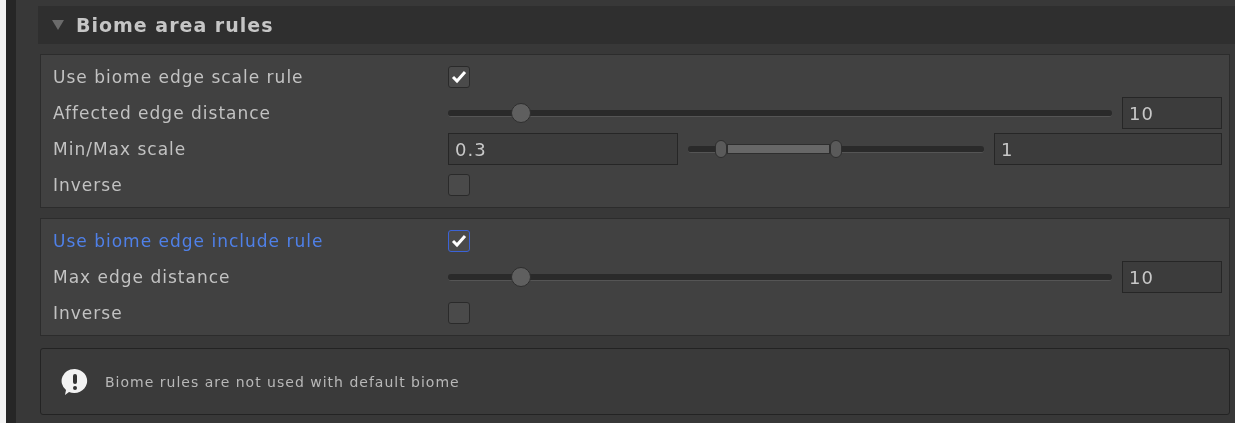  I want to click on number-field: 1, so click(1108, 149).